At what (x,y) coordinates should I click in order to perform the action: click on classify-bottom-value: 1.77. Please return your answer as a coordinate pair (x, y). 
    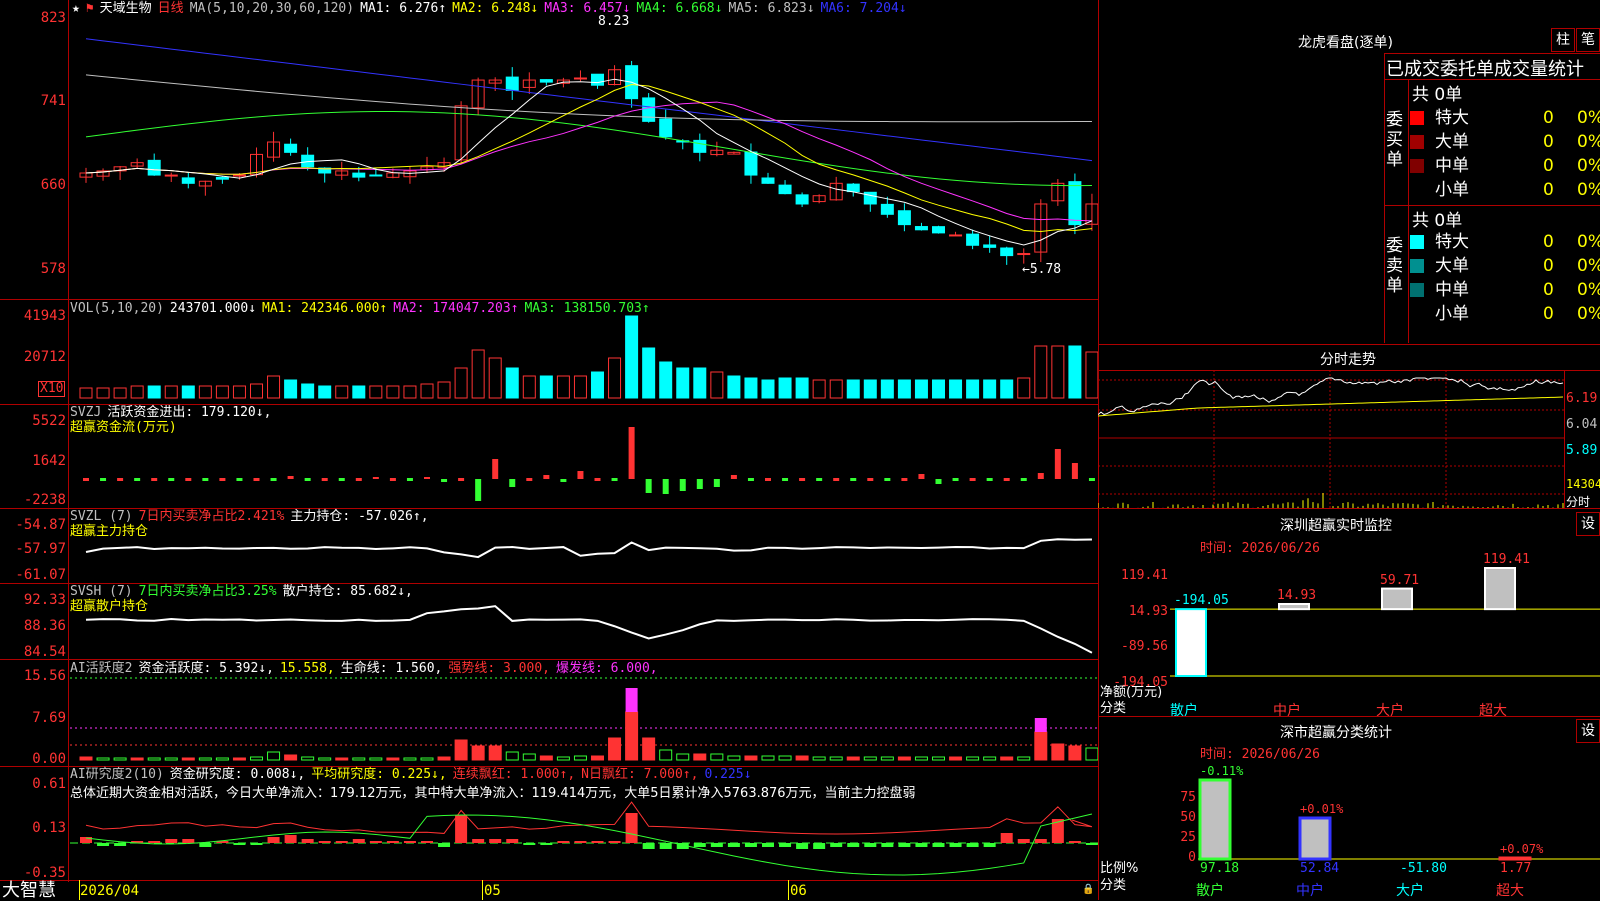
    Looking at the image, I should click on (1516, 868).